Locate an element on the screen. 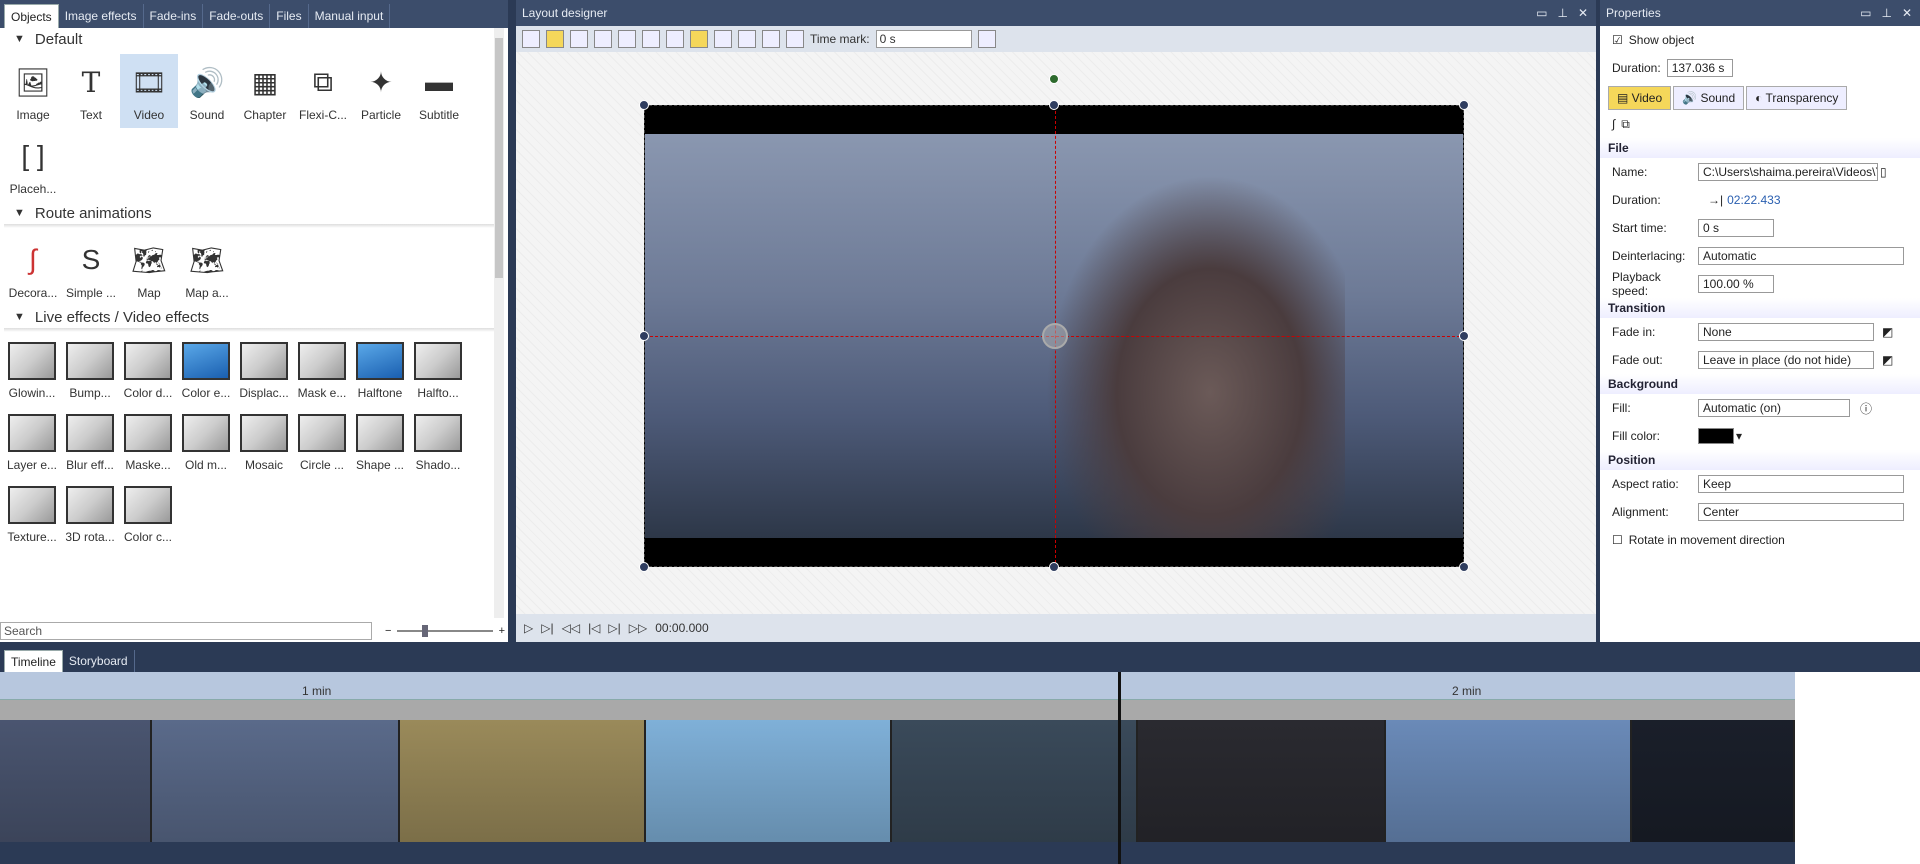  resize-handle-sw is located at coordinates (644, 567).